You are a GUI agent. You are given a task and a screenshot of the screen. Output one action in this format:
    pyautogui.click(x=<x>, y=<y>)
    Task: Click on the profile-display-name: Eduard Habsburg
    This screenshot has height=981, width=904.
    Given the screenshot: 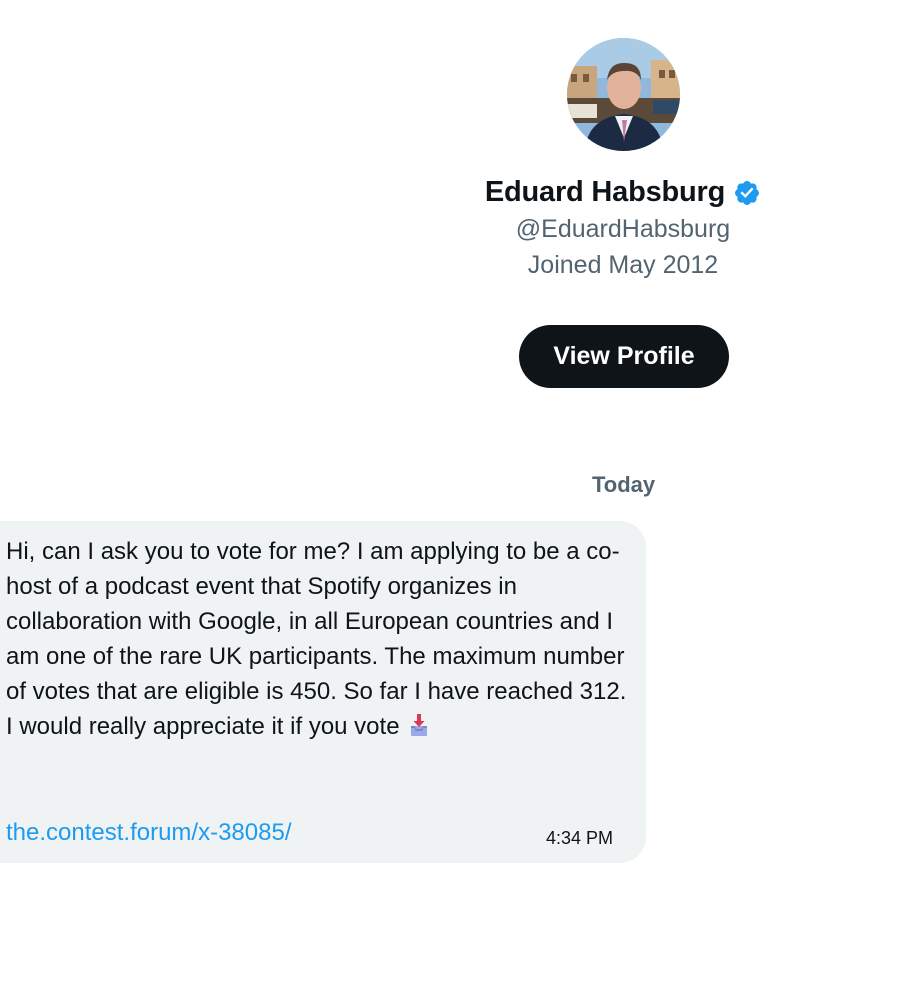 What is the action you would take?
    pyautogui.click(x=605, y=192)
    